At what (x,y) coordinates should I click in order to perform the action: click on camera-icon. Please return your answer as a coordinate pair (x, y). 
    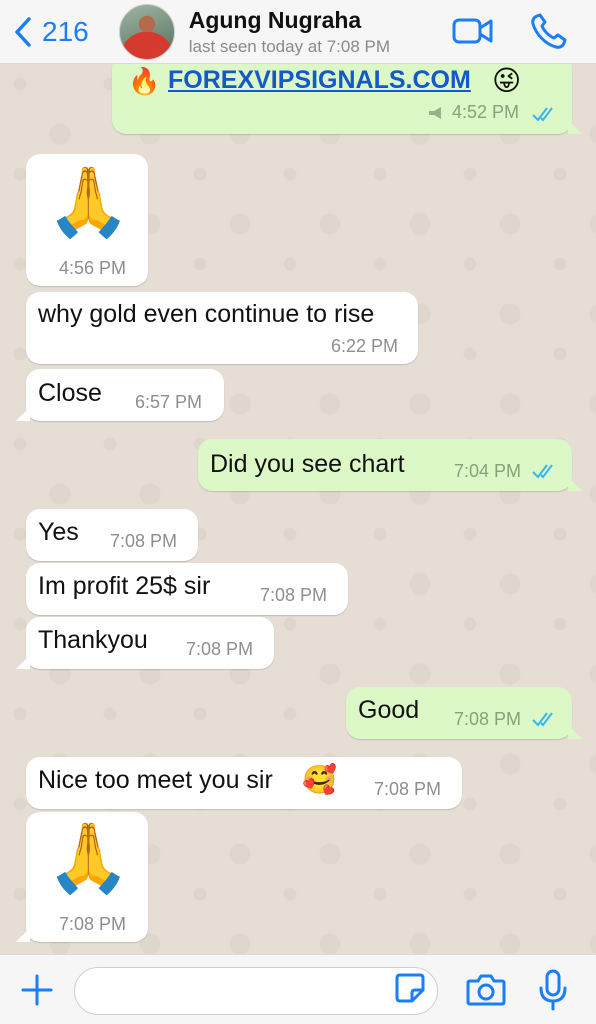
    Looking at the image, I should click on (486, 989).